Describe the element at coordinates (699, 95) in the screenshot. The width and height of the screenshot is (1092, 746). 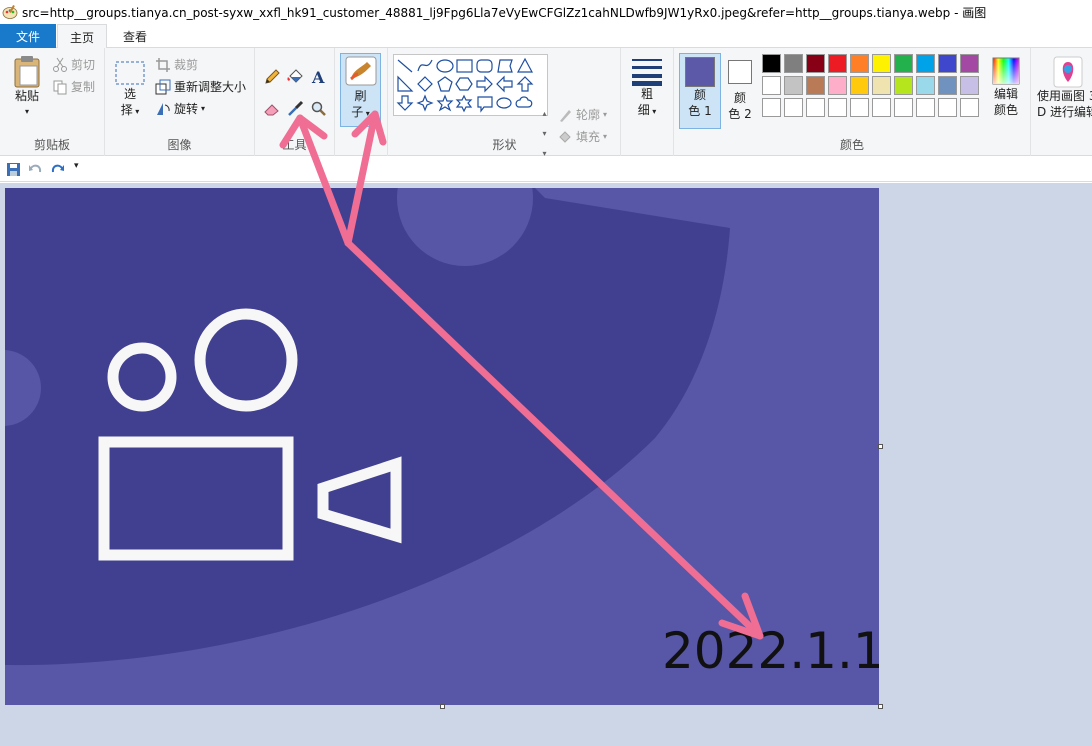
I see `color1-label-1: 颜` at that location.